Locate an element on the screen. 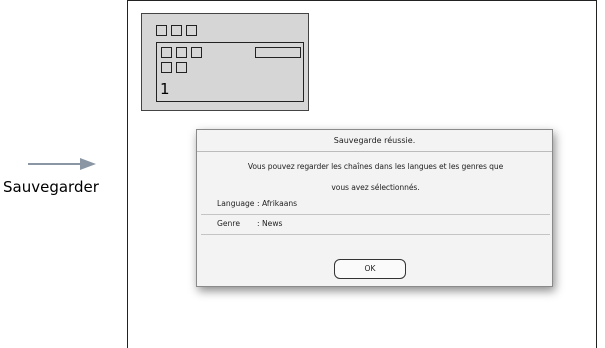 The image size is (605, 348). step-caption: Sauvegarder is located at coordinates (51, 187).